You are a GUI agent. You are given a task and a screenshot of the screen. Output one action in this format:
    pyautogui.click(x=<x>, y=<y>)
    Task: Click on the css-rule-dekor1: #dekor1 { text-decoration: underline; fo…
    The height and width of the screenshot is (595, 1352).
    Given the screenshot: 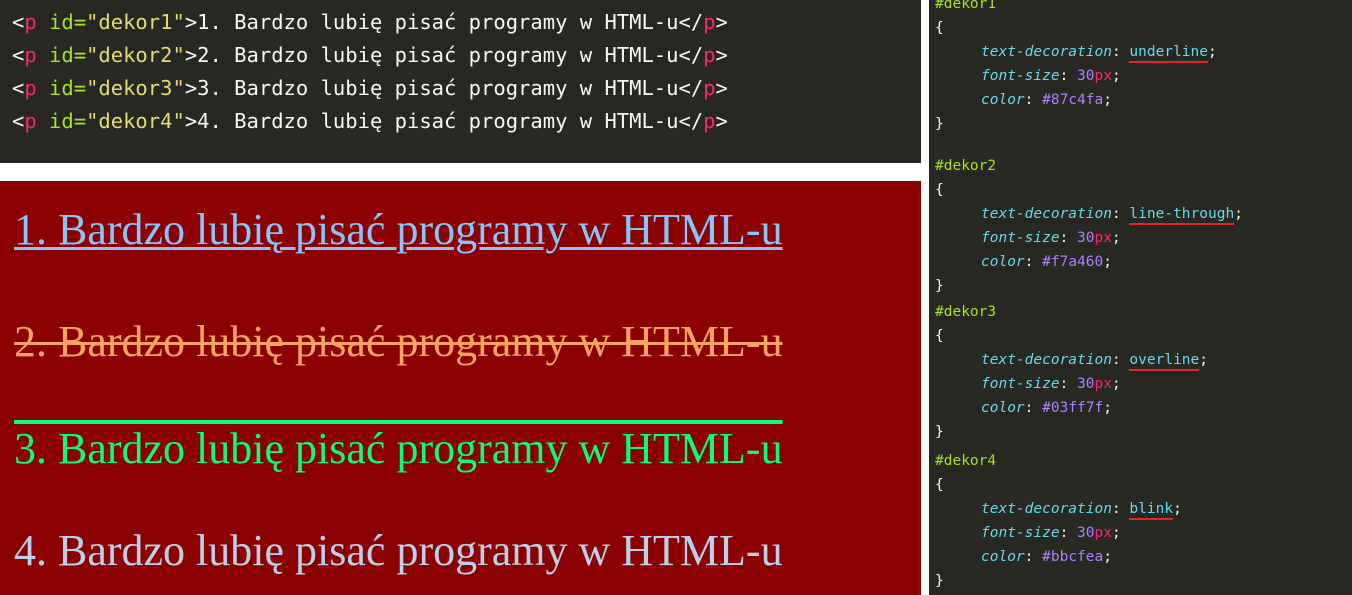 What is the action you would take?
    pyautogui.click(x=1076, y=68)
    